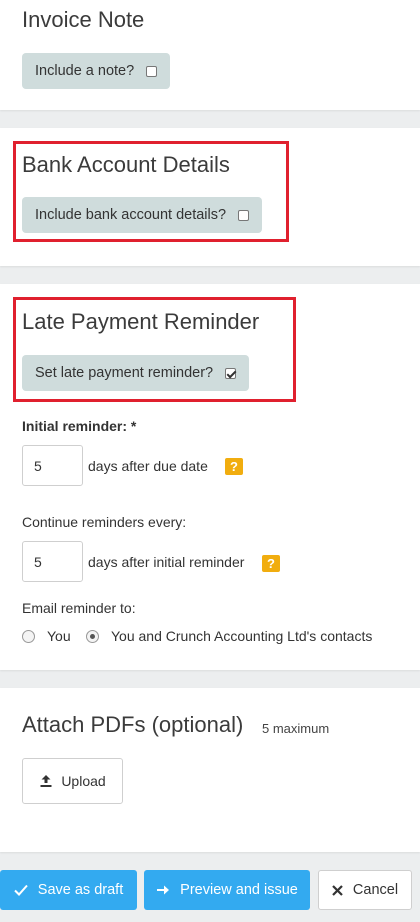 The image size is (420, 922). Describe the element at coordinates (104, 522) in the screenshot. I see `continue-reminders-label: Continue reminders every:` at that location.